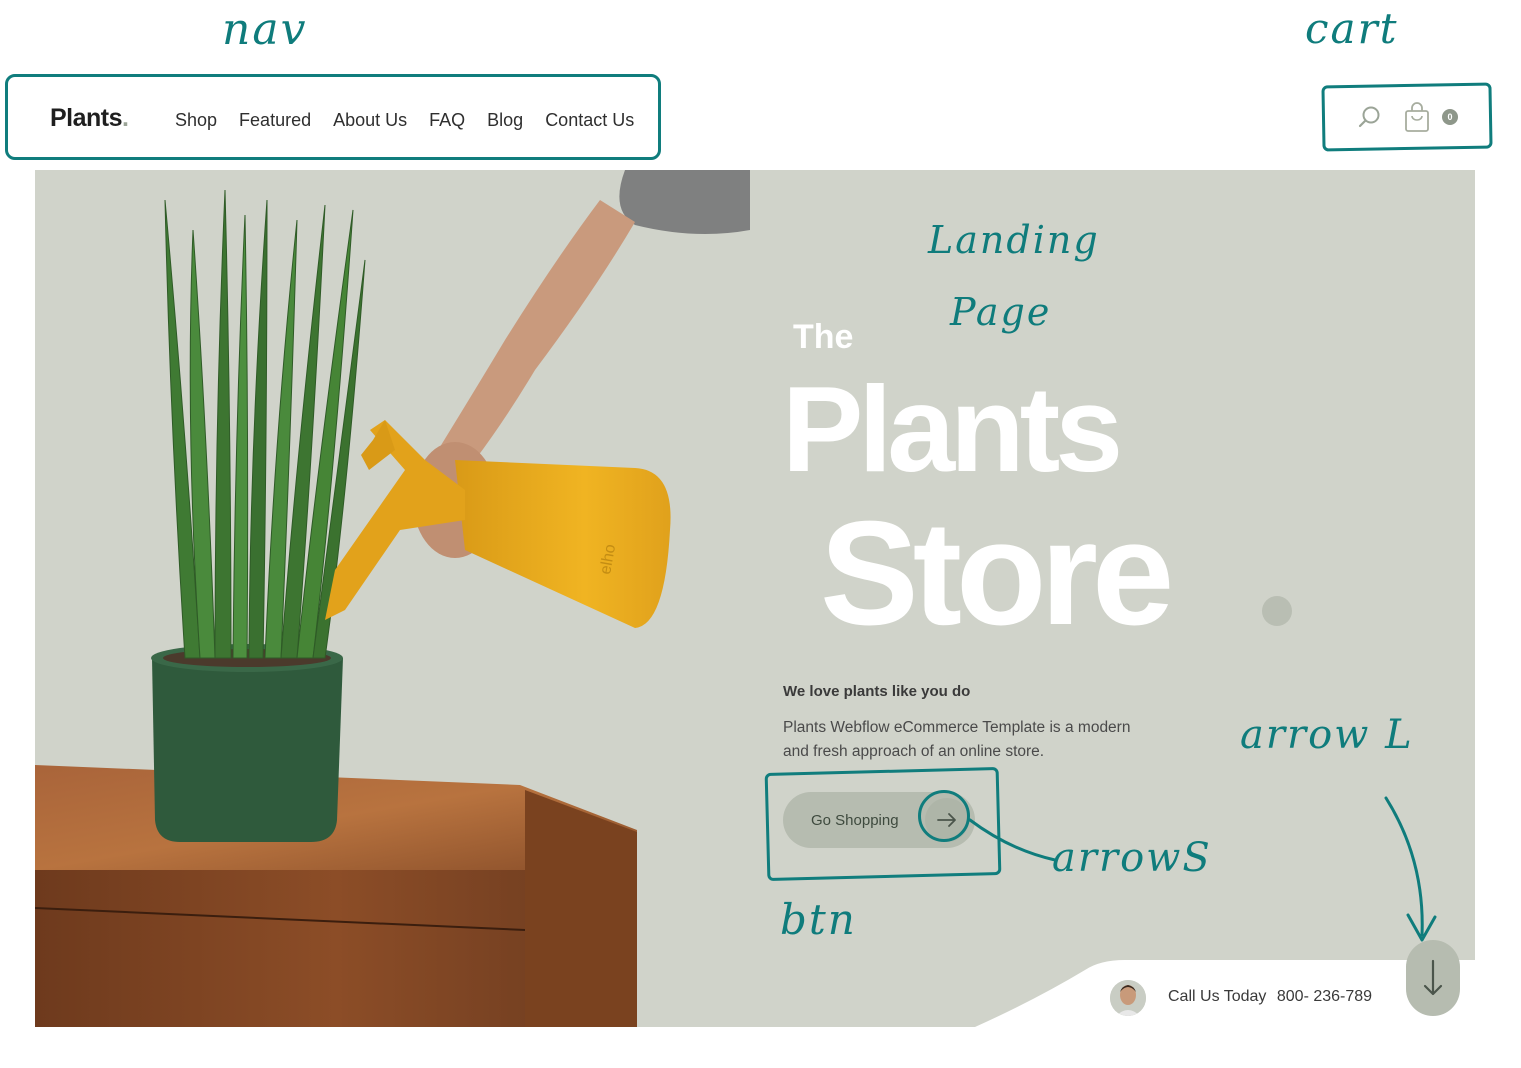 This screenshot has width=1521, height=1068. Describe the element at coordinates (1410, 869) in the screenshot. I see `annotation-arrow-down` at that location.